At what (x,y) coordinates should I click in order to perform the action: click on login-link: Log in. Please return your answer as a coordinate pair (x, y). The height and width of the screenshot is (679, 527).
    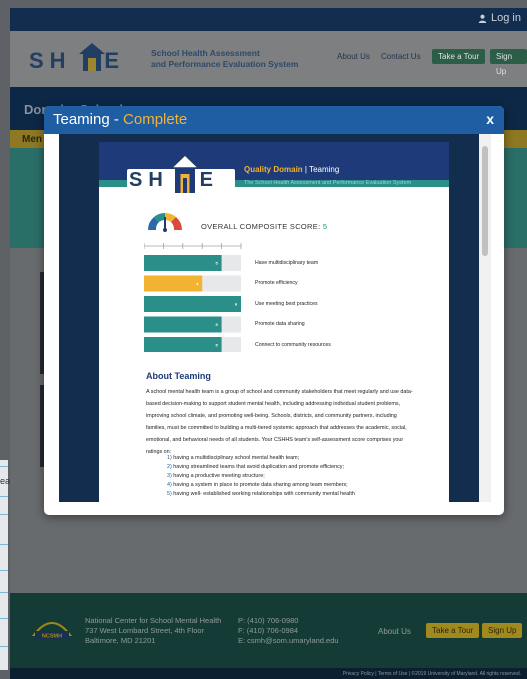
    Looking at the image, I should click on (499, 18).